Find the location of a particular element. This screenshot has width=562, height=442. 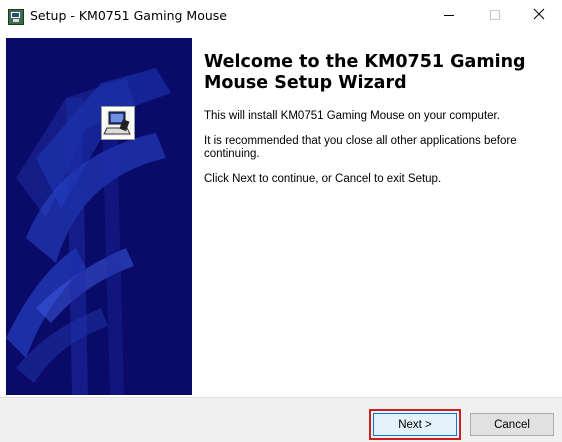

cancel-button: Cancel is located at coordinates (512, 424).